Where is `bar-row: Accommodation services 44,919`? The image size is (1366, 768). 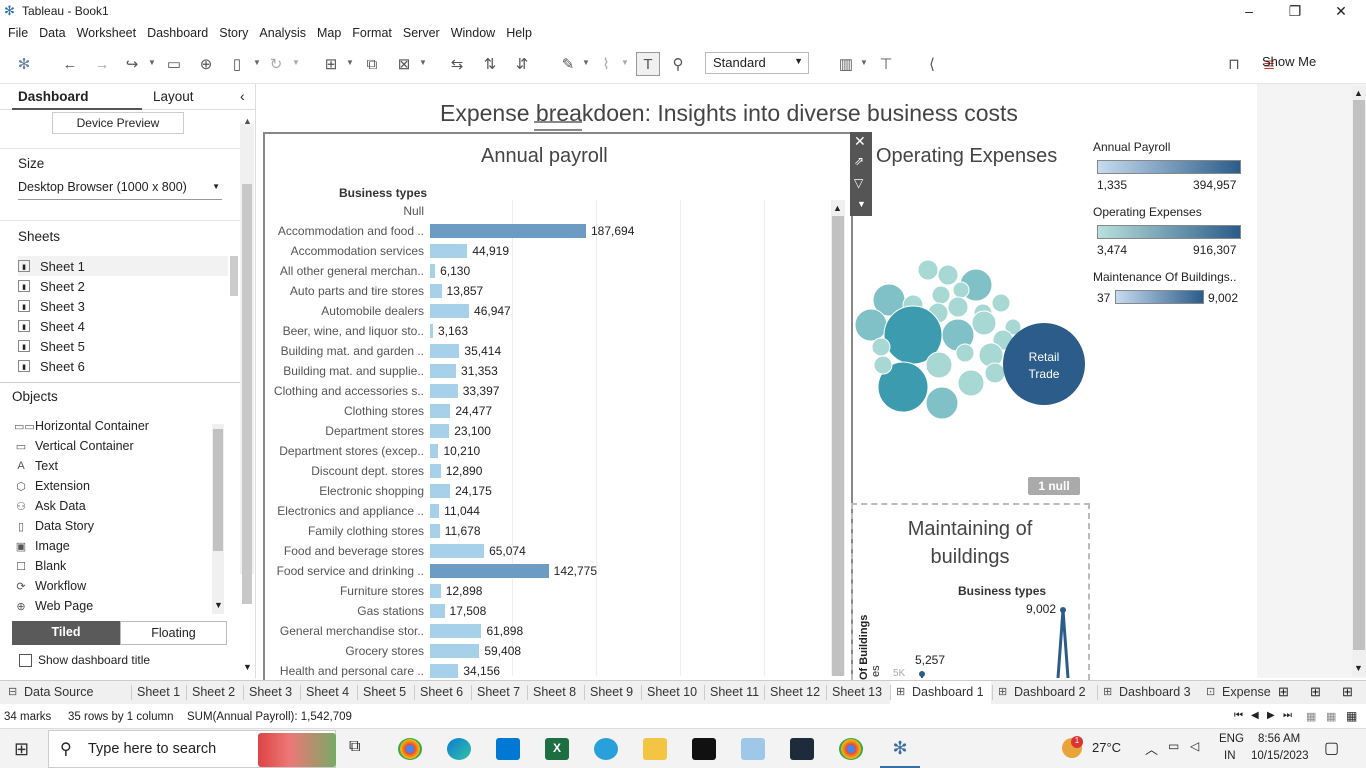
bar-row: Accommodation services 44,919 is located at coordinates (549, 251).